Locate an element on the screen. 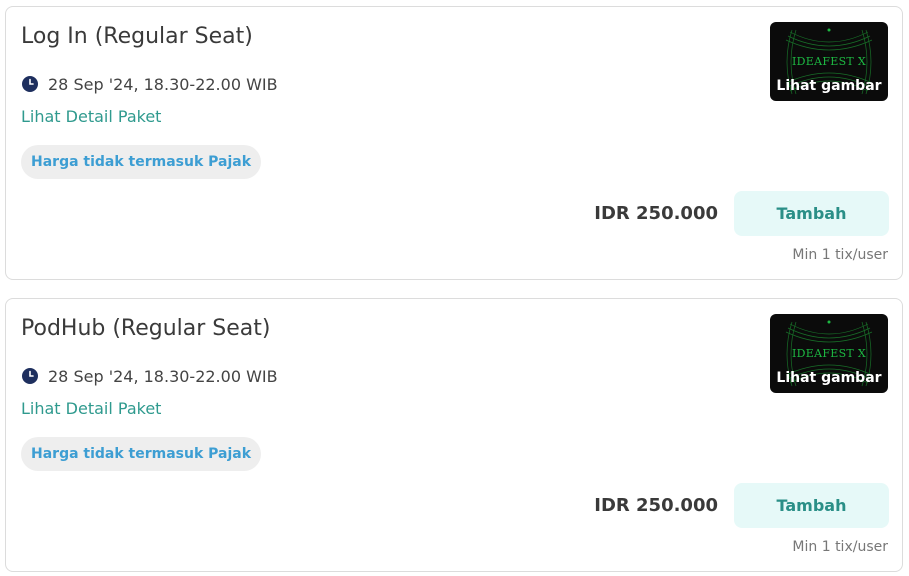  ticket-title: PodHub (Regular Seat) is located at coordinates (146, 328).